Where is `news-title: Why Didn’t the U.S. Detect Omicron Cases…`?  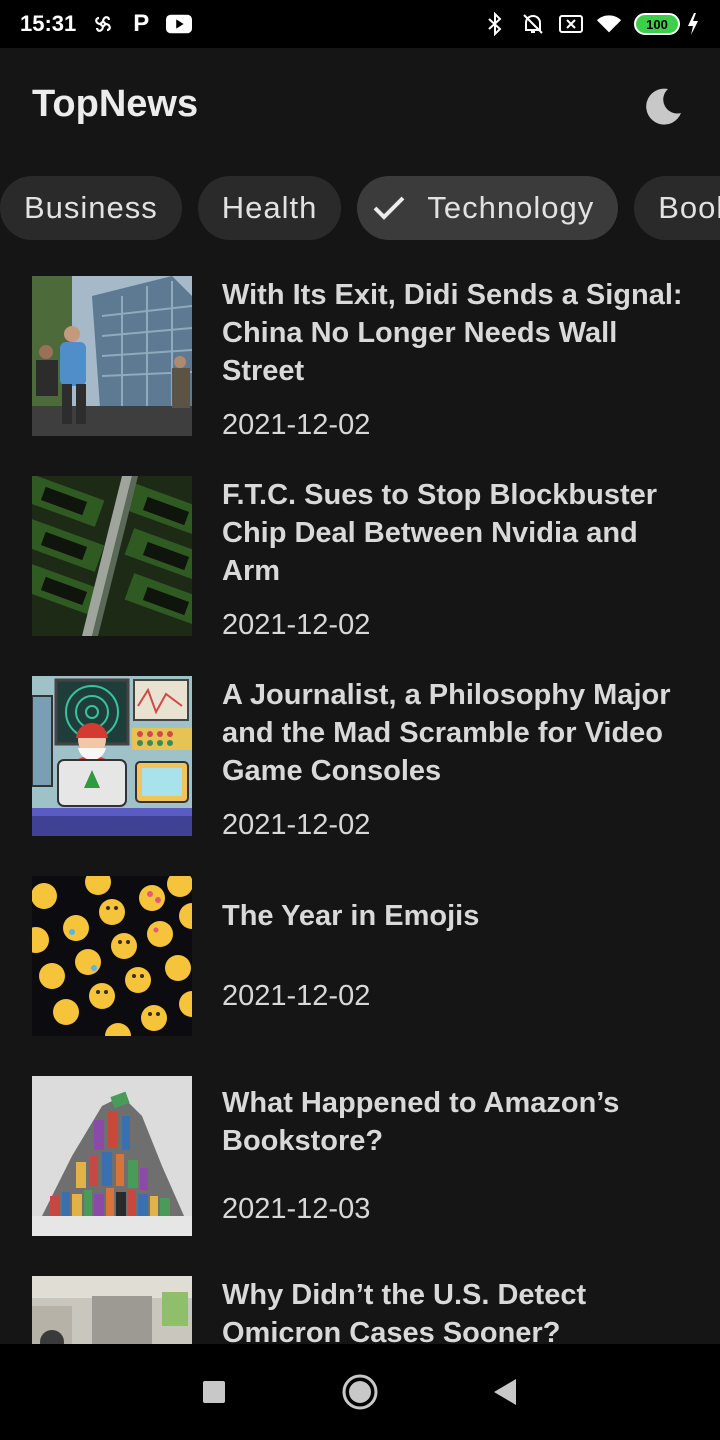
news-title: Why Didn’t the U.S. Detect Omicron Cases… is located at coordinates (404, 1311).